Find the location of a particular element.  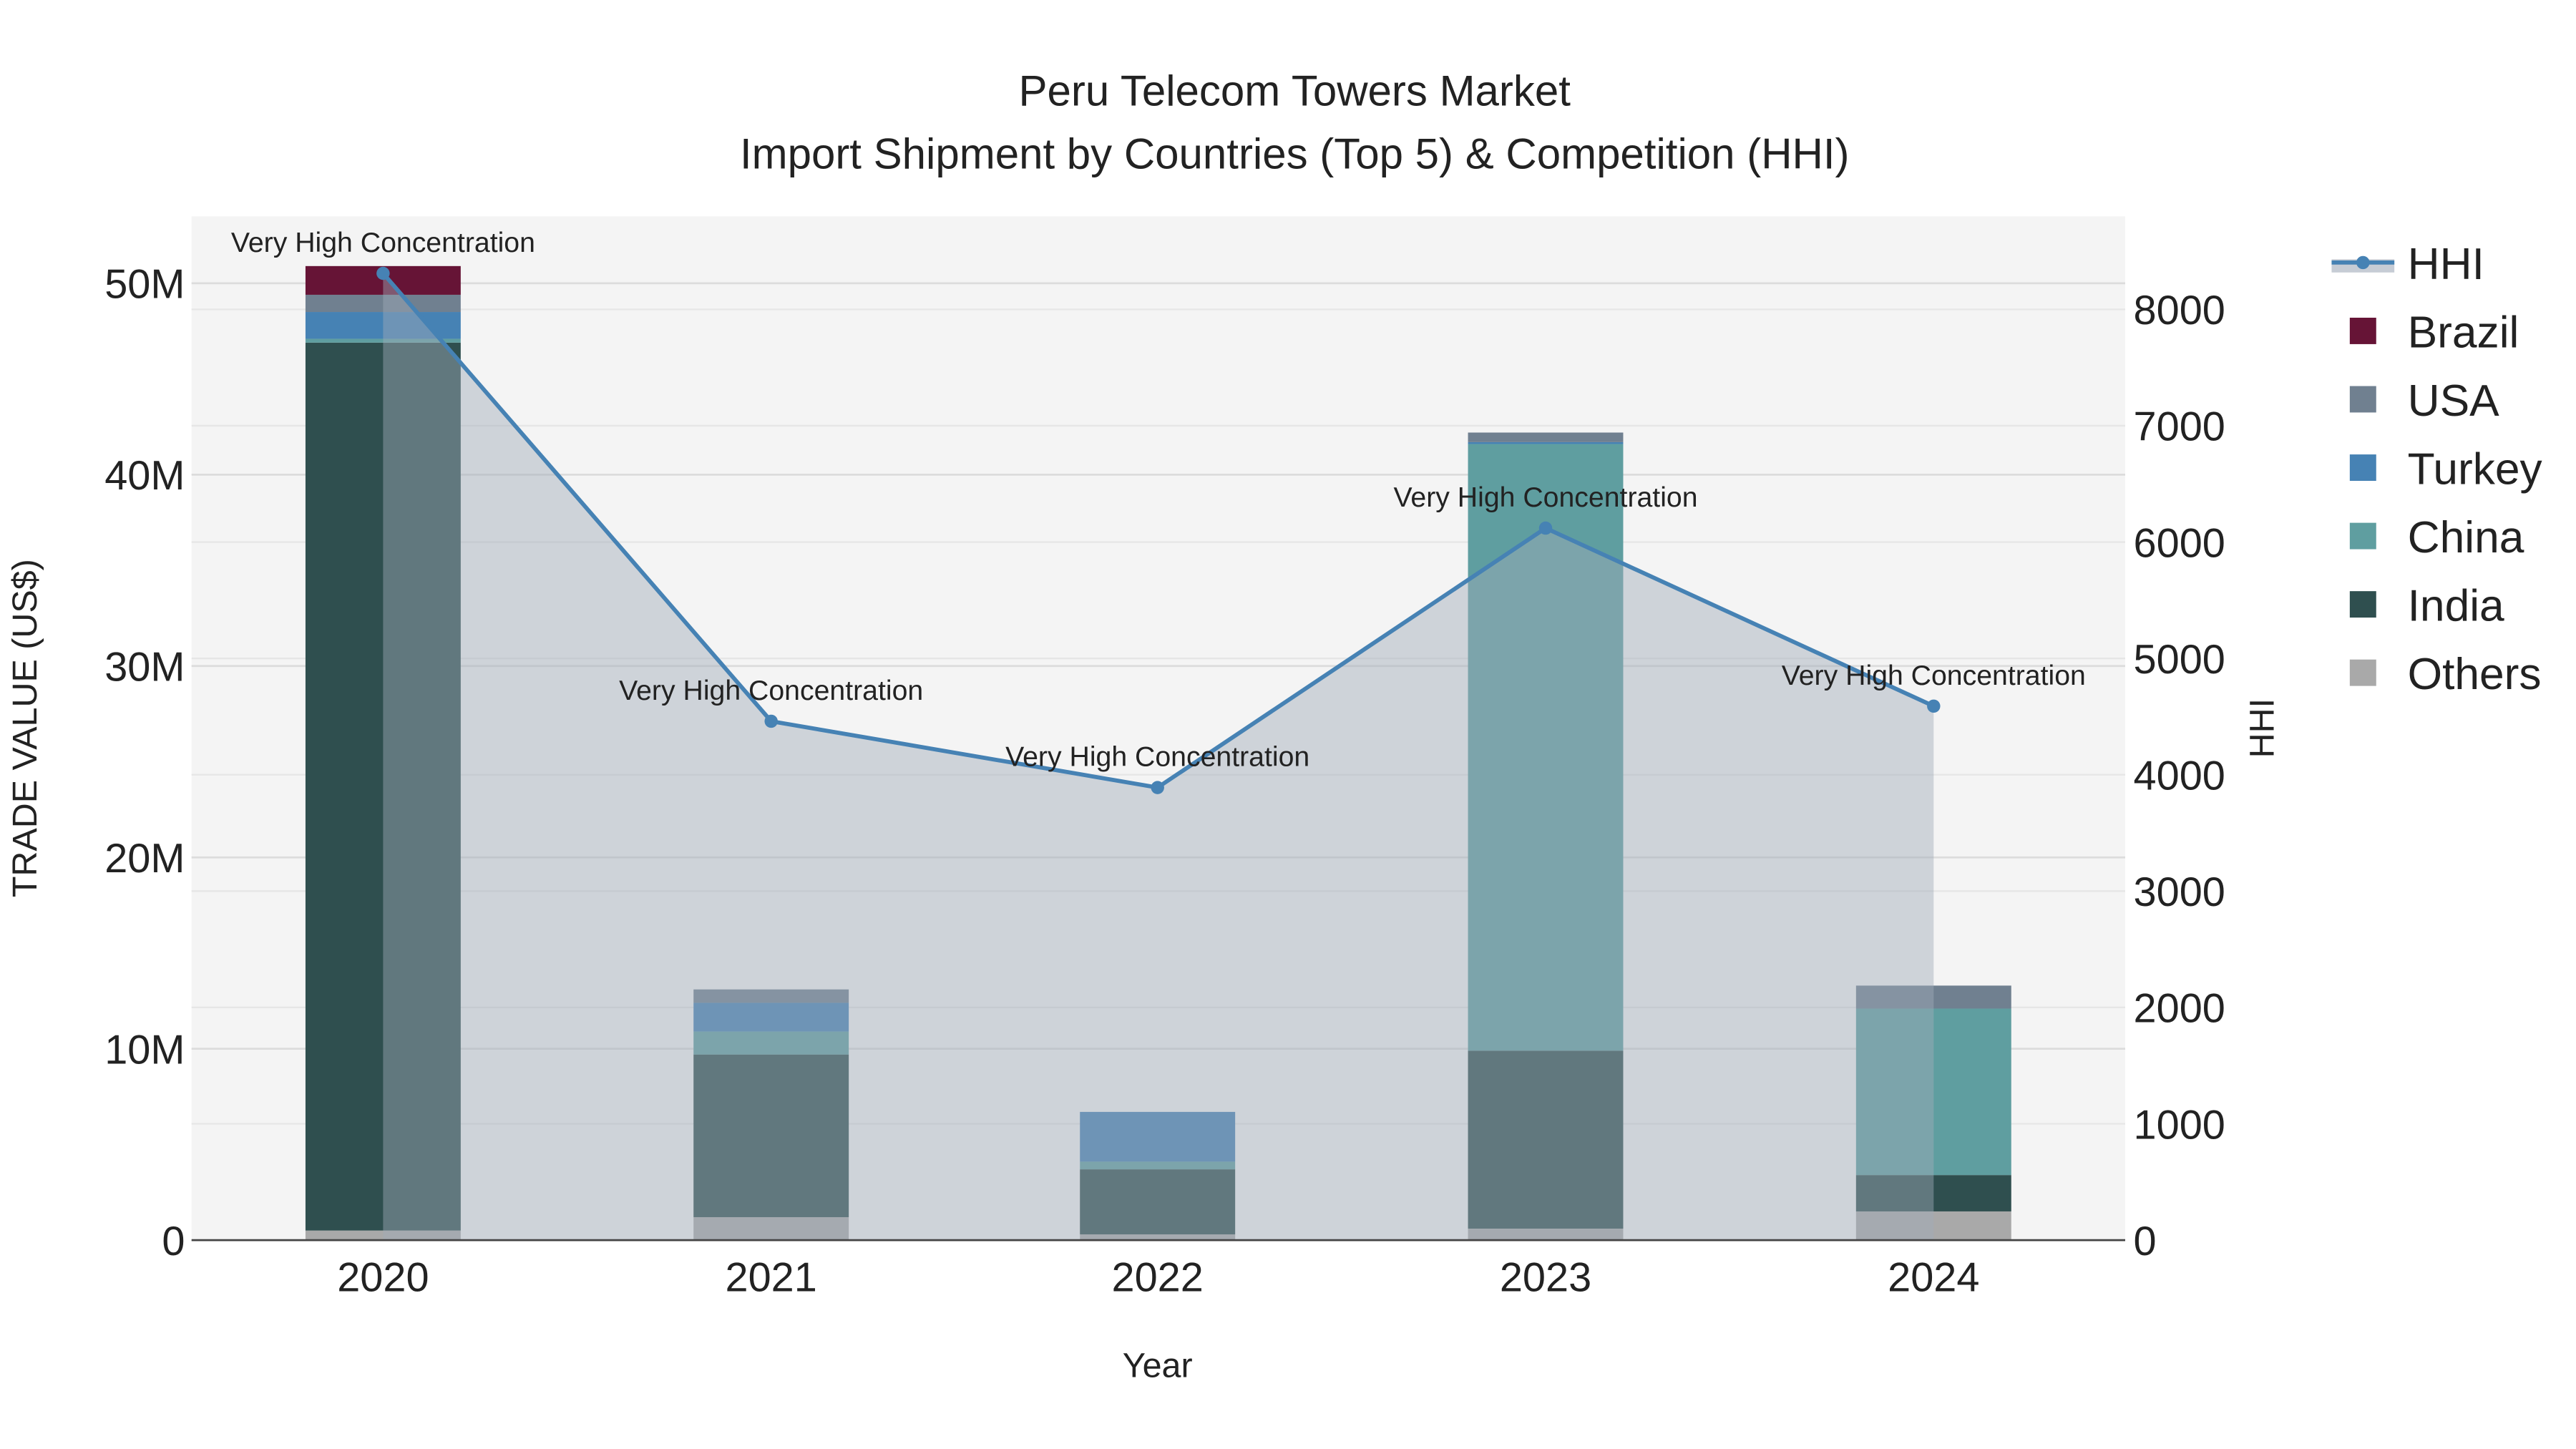

x-tick-label: 2024 is located at coordinates (1933, 1278).